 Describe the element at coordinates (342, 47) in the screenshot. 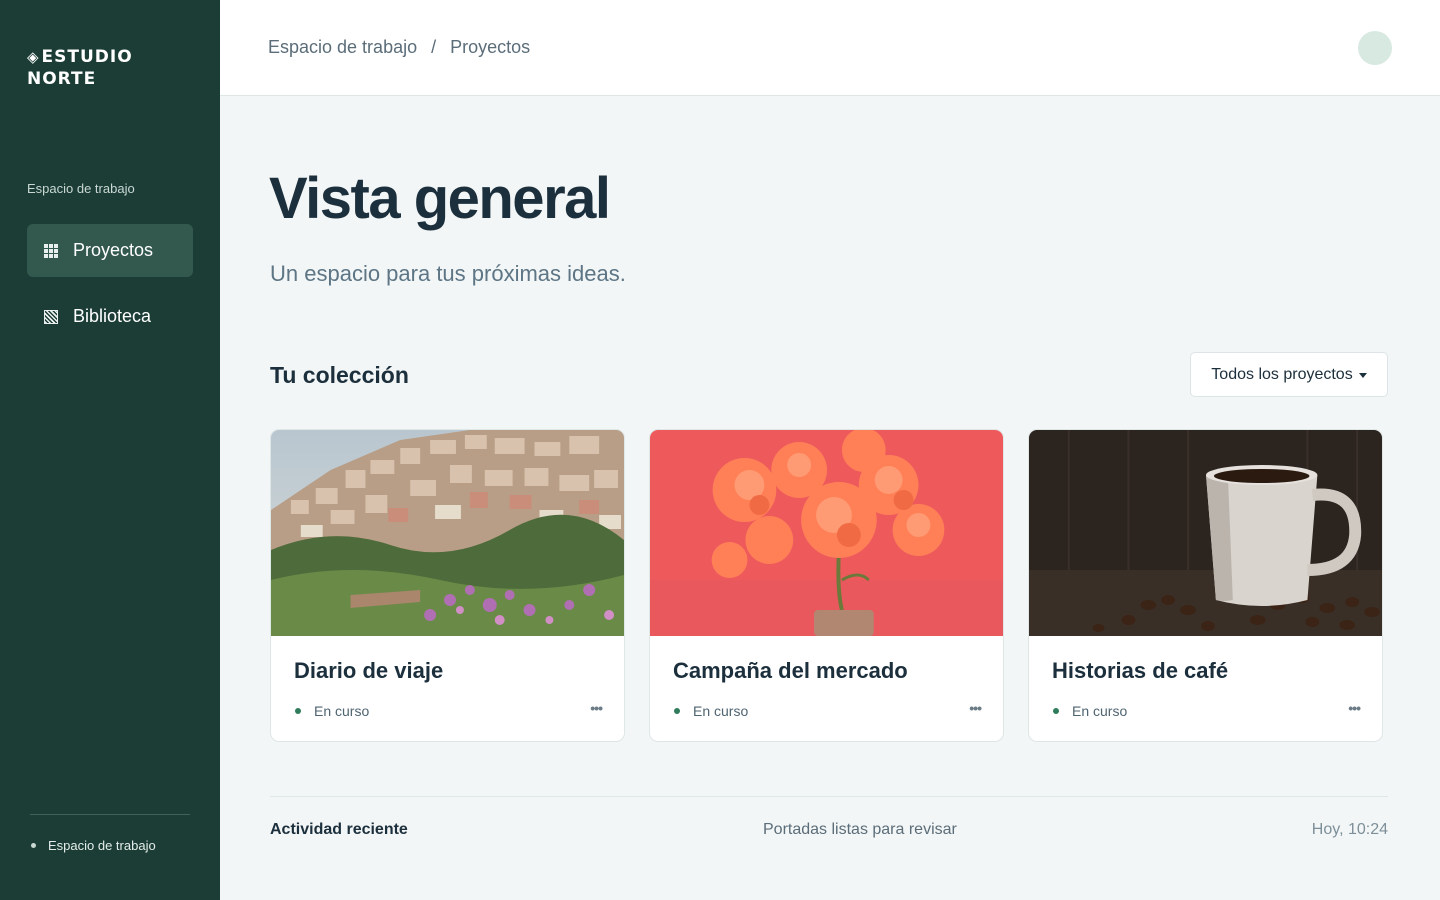

I see `breadcrumb-workspace-link: Espacio de trabajo` at that location.